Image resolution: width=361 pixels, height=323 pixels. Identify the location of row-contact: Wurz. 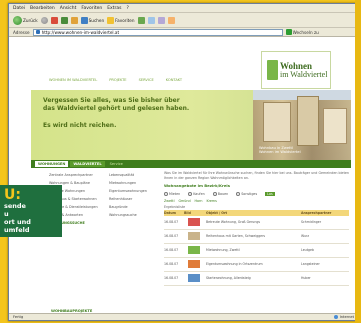
(305, 236).